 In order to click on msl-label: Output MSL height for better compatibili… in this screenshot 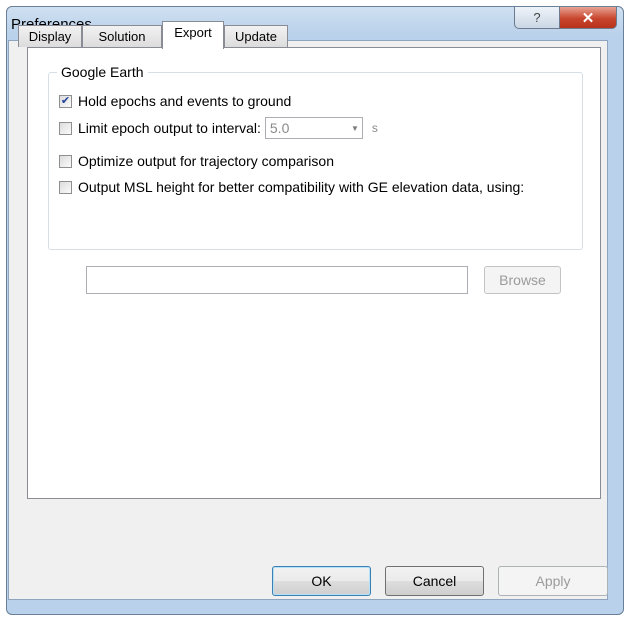, I will do `click(301, 187)`.